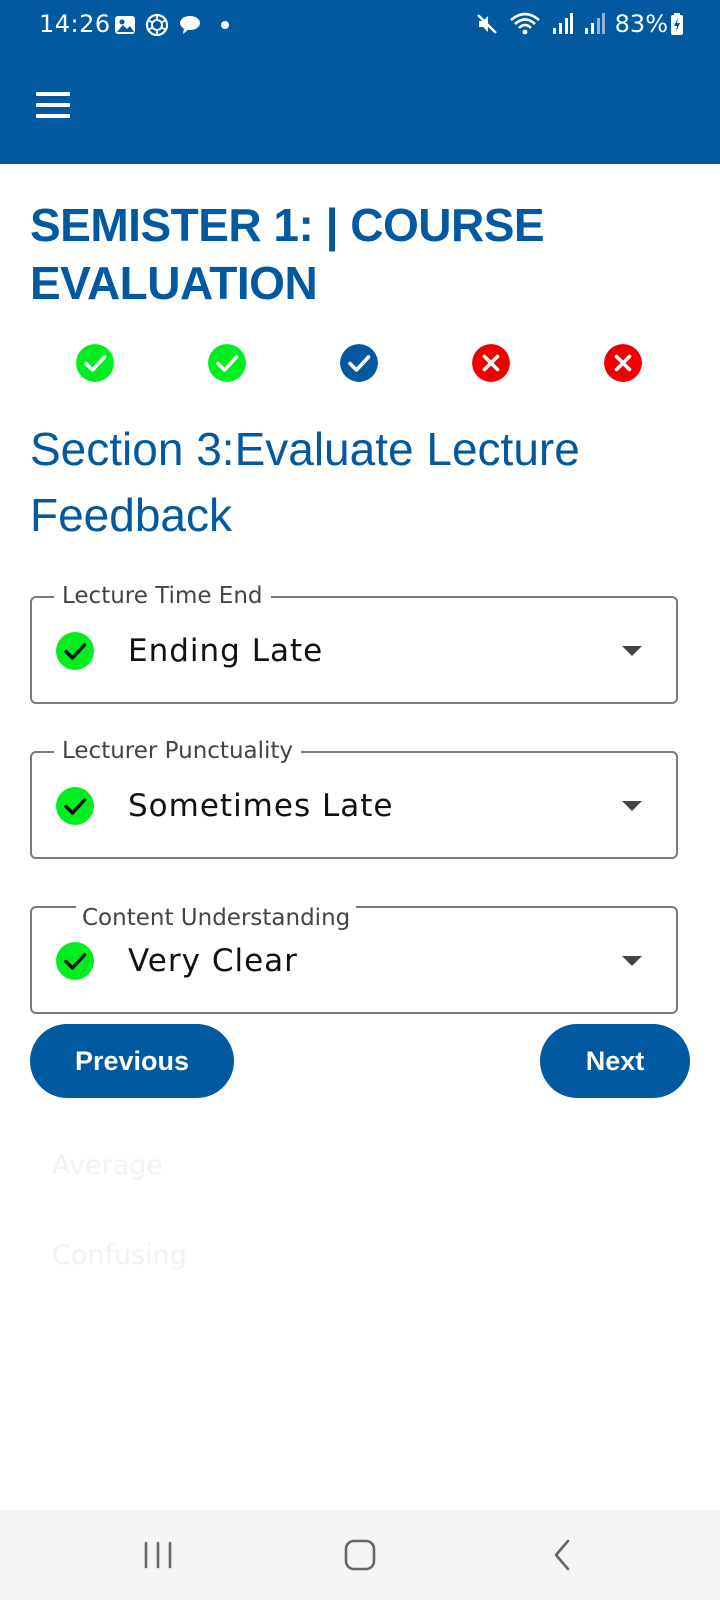  I want to click on field-label: Content Understanding, so click(216, 918).